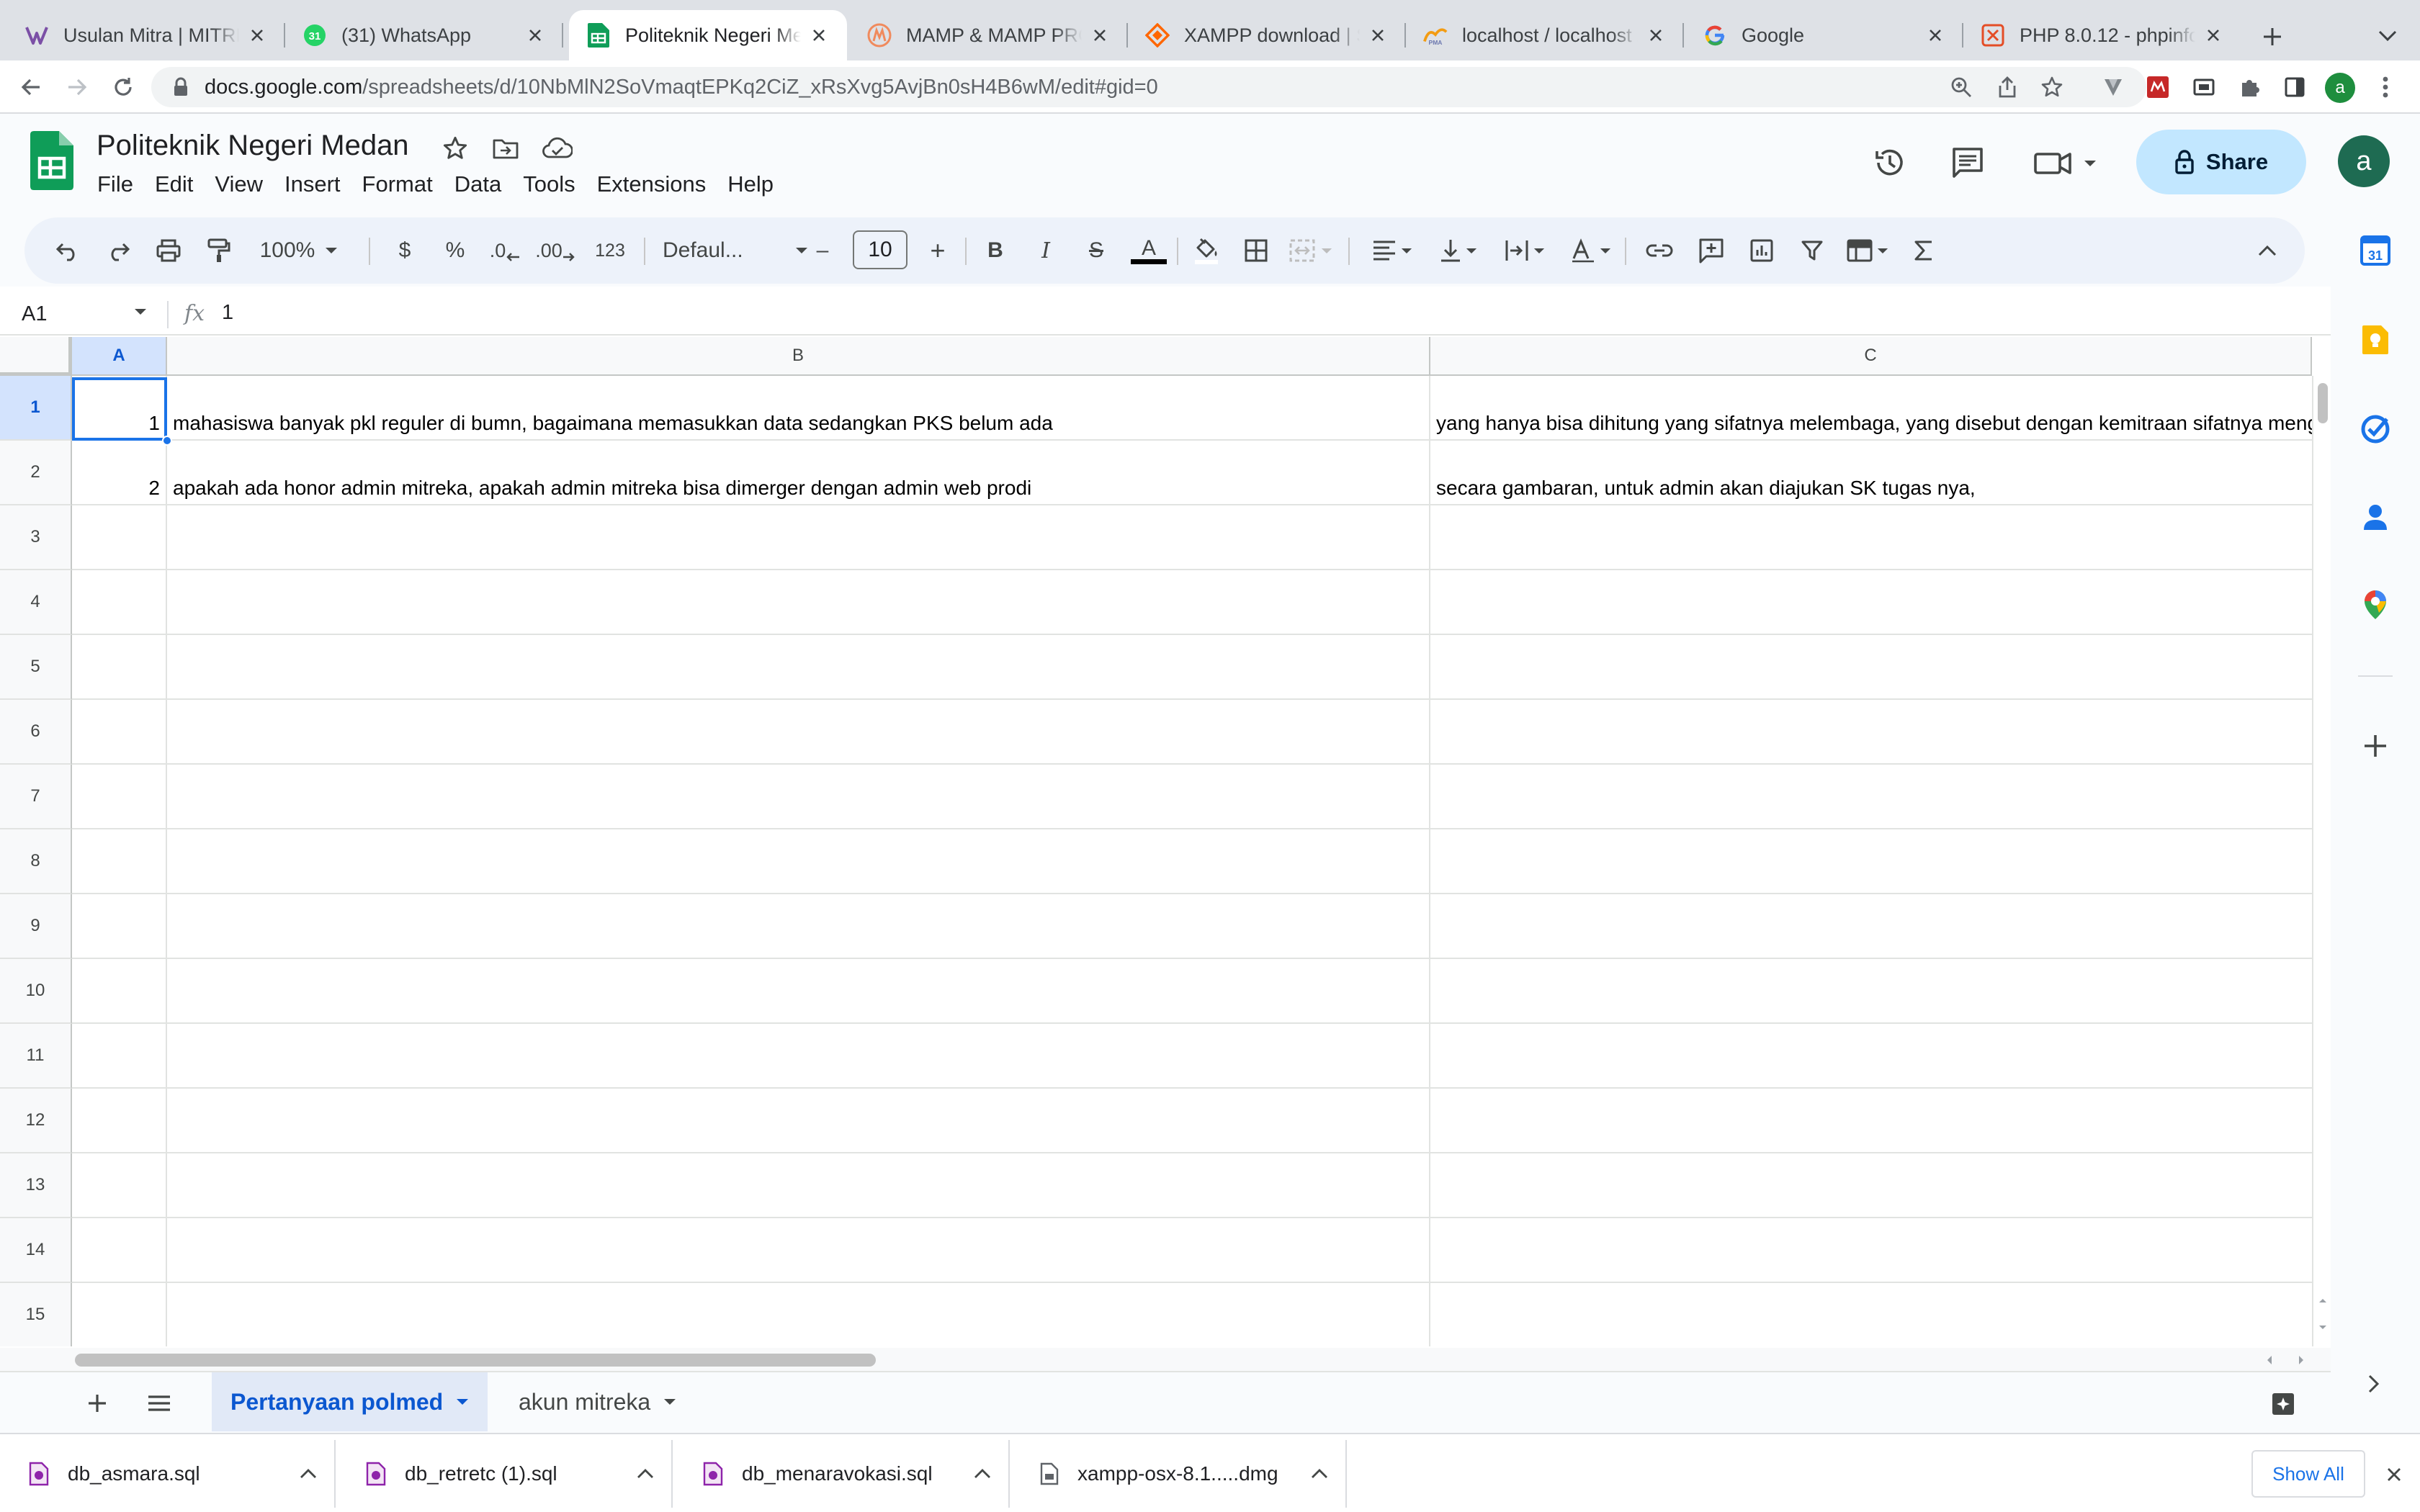 The image size is (2420, 1512). Describe the element at coordinates (228, 313) in the screenshot. I see `formula-input: 1` at that location.